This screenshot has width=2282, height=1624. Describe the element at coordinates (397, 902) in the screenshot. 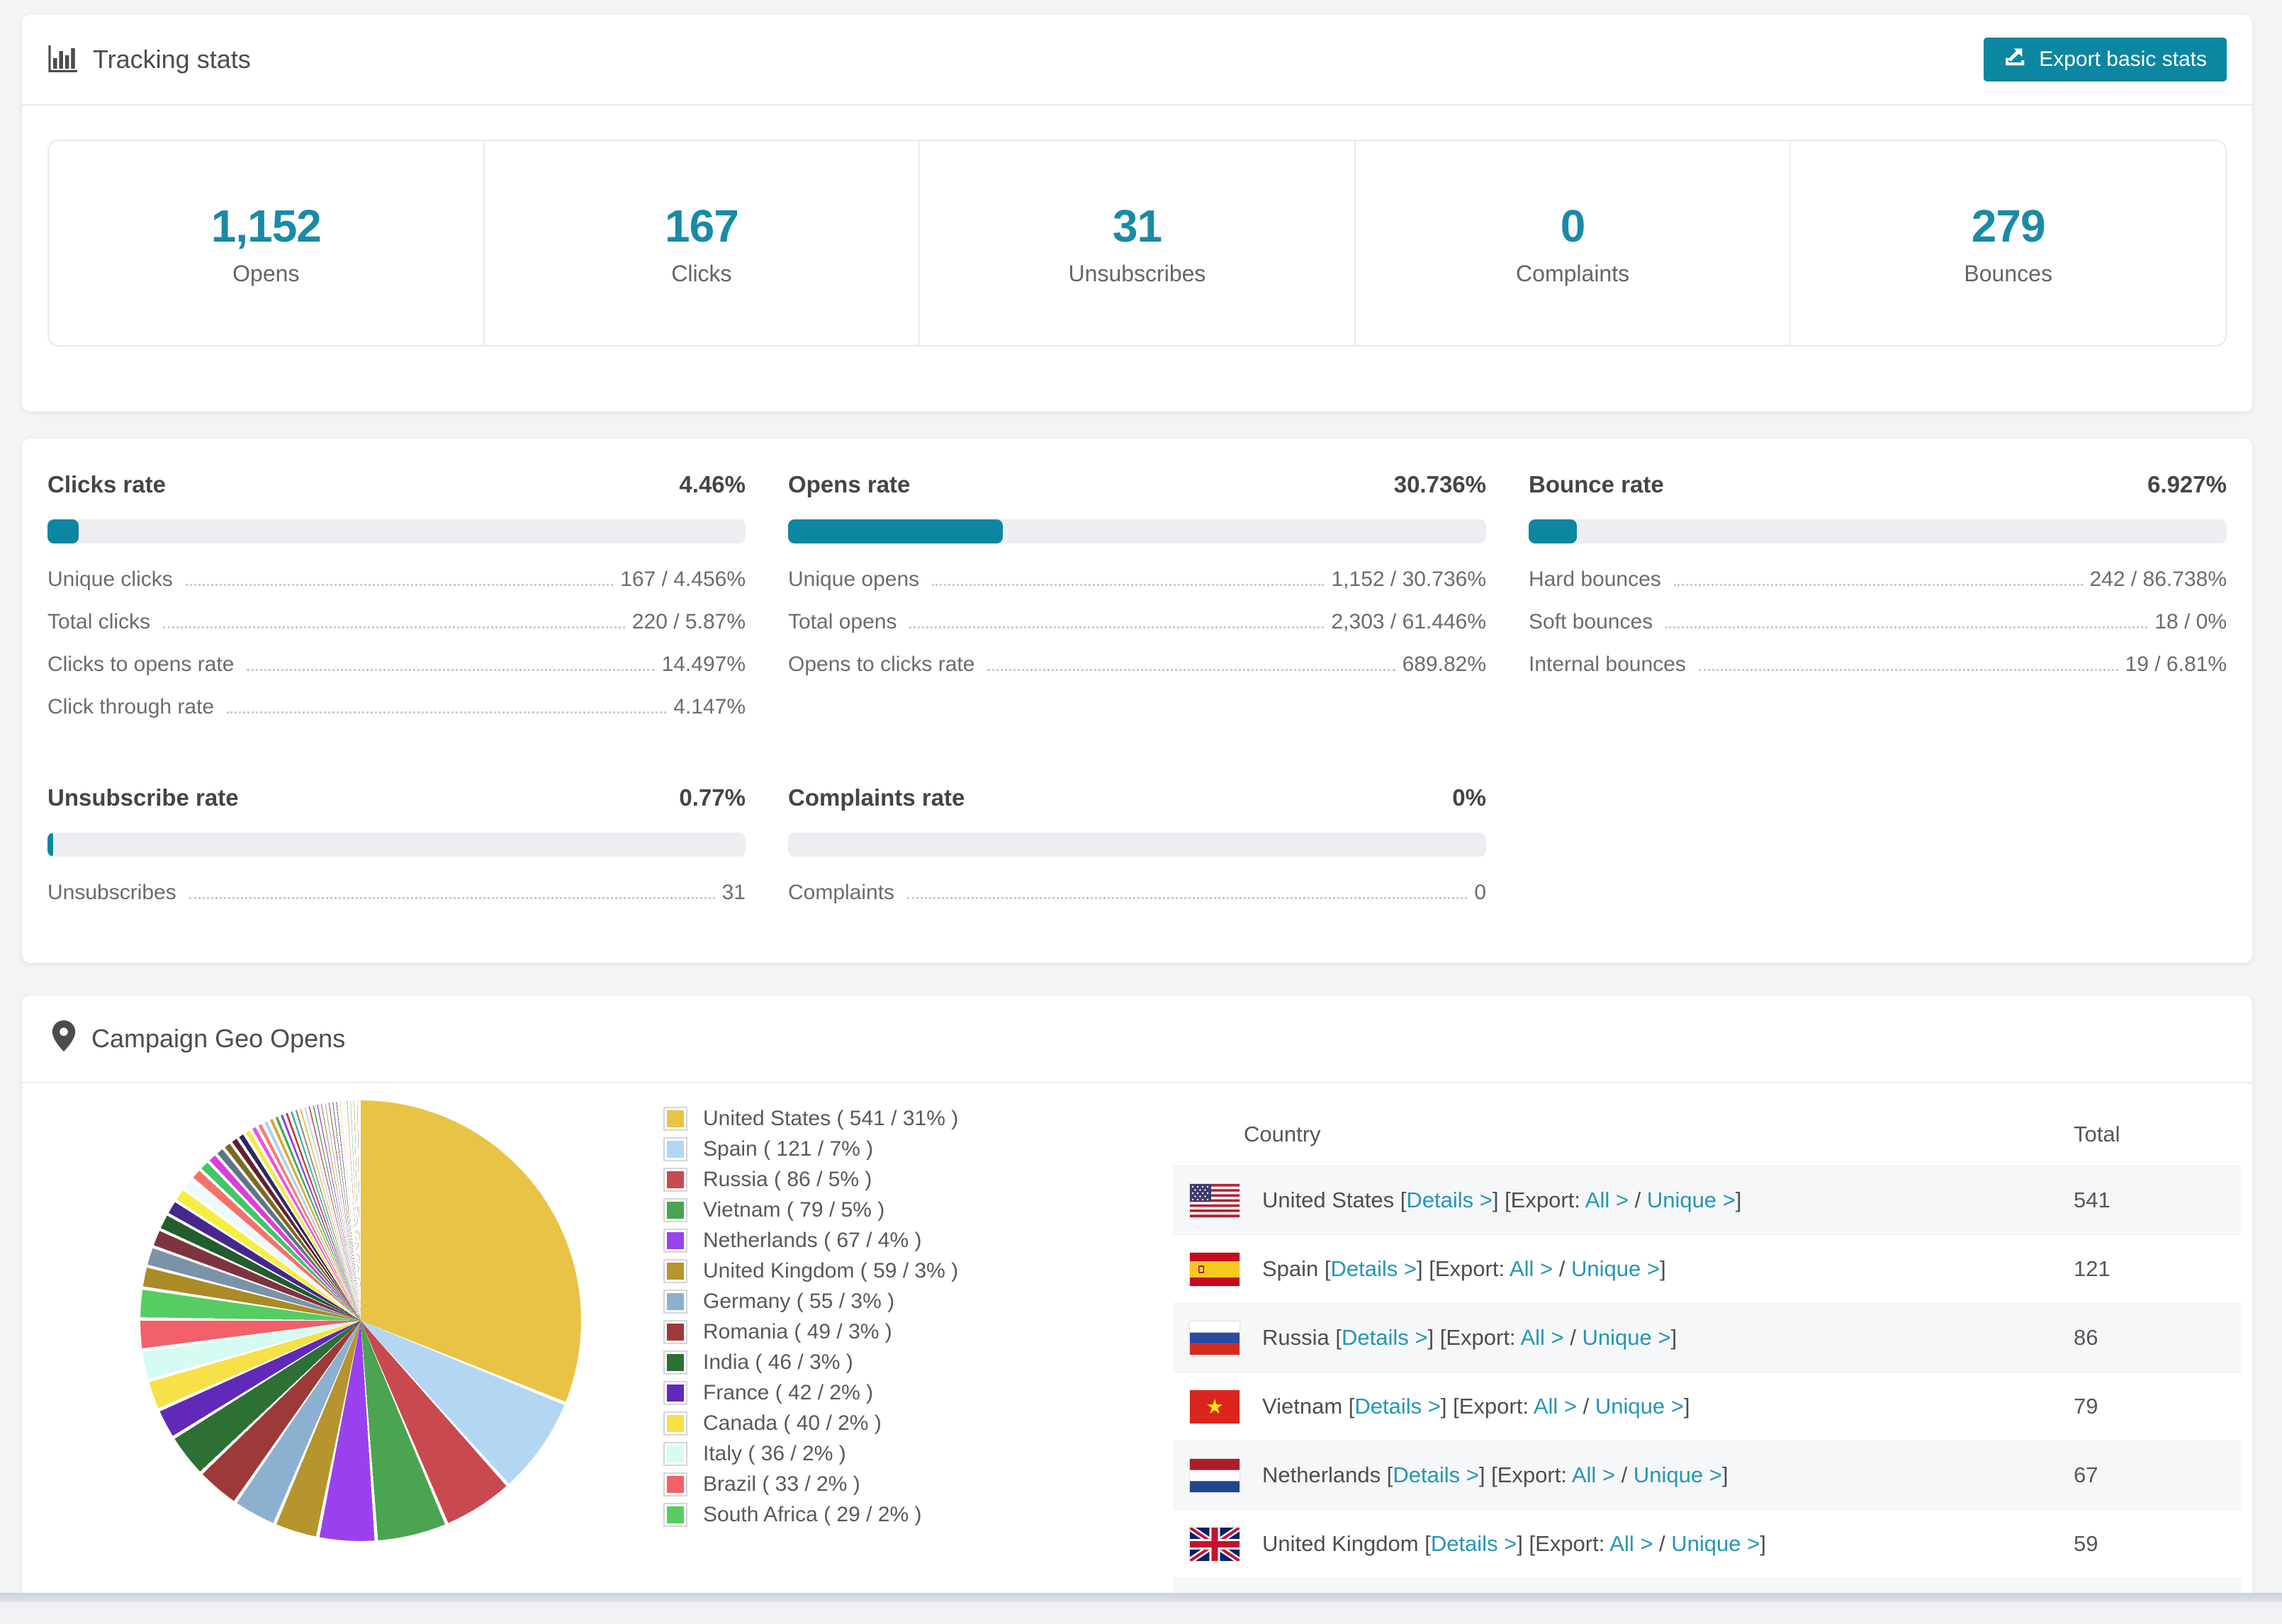

I see `rate-stat-row: Unsubscribes 31` at that location.